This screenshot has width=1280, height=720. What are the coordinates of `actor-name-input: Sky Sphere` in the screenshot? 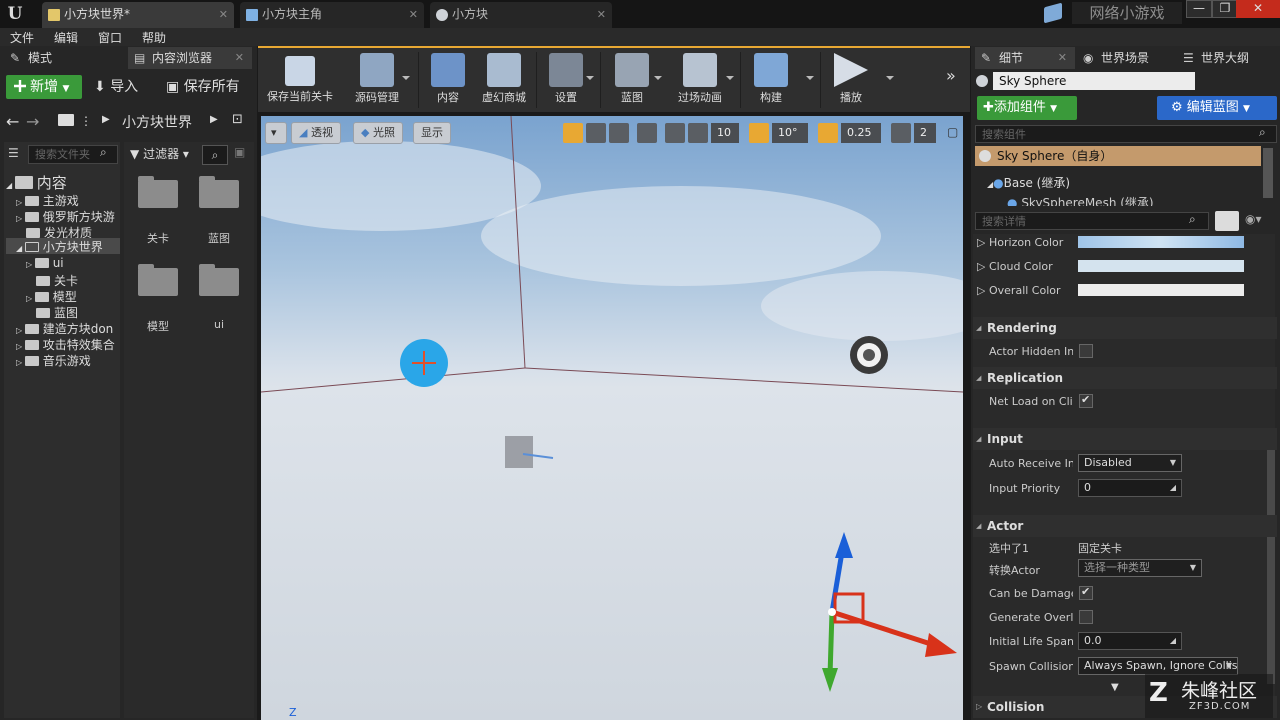 It's located at (1094, 81).